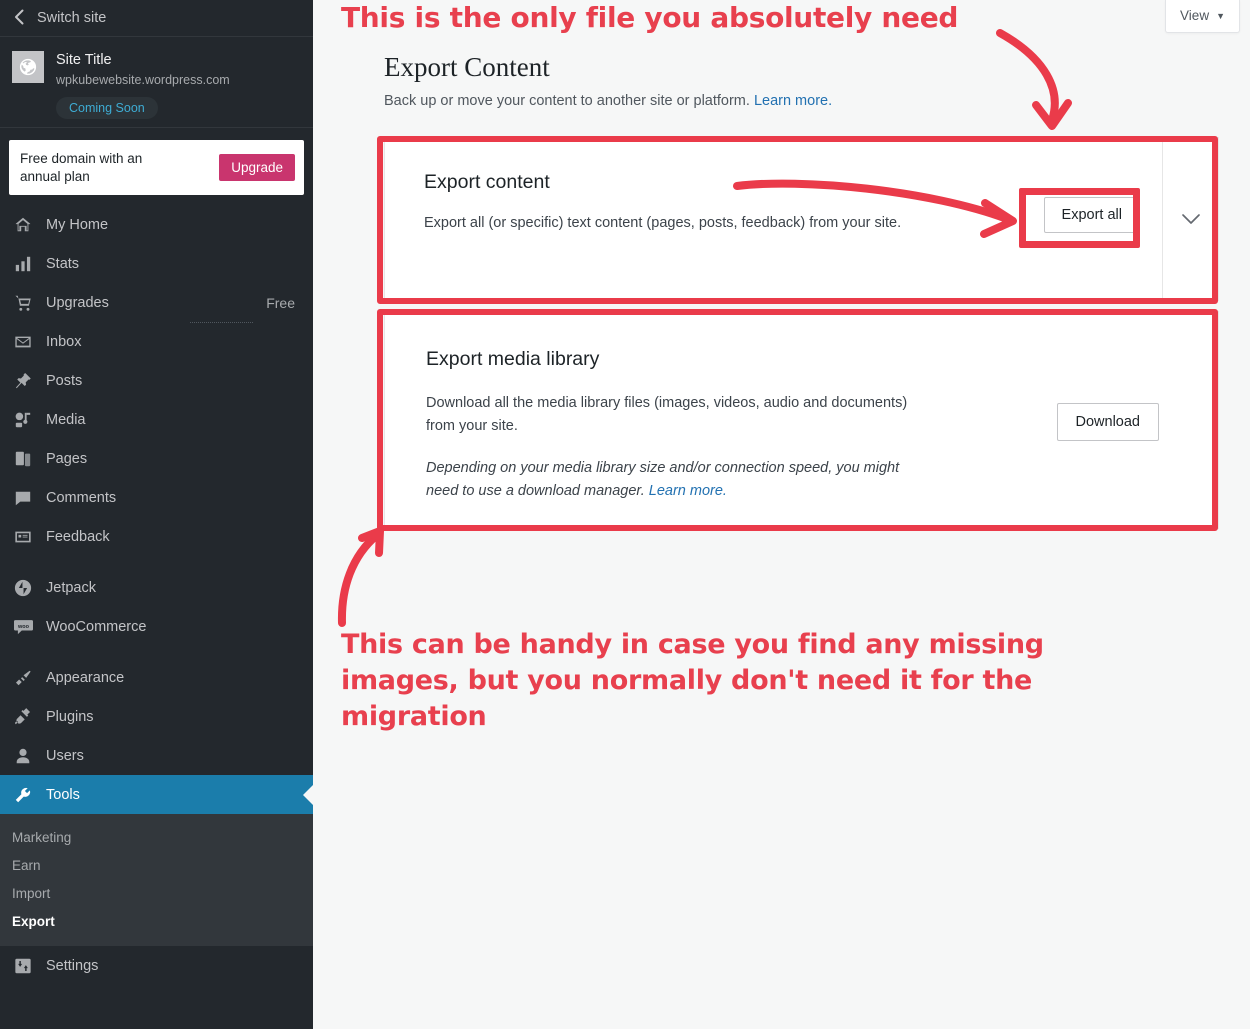  I want to click on site-title: Site Title, so click(84, 60).